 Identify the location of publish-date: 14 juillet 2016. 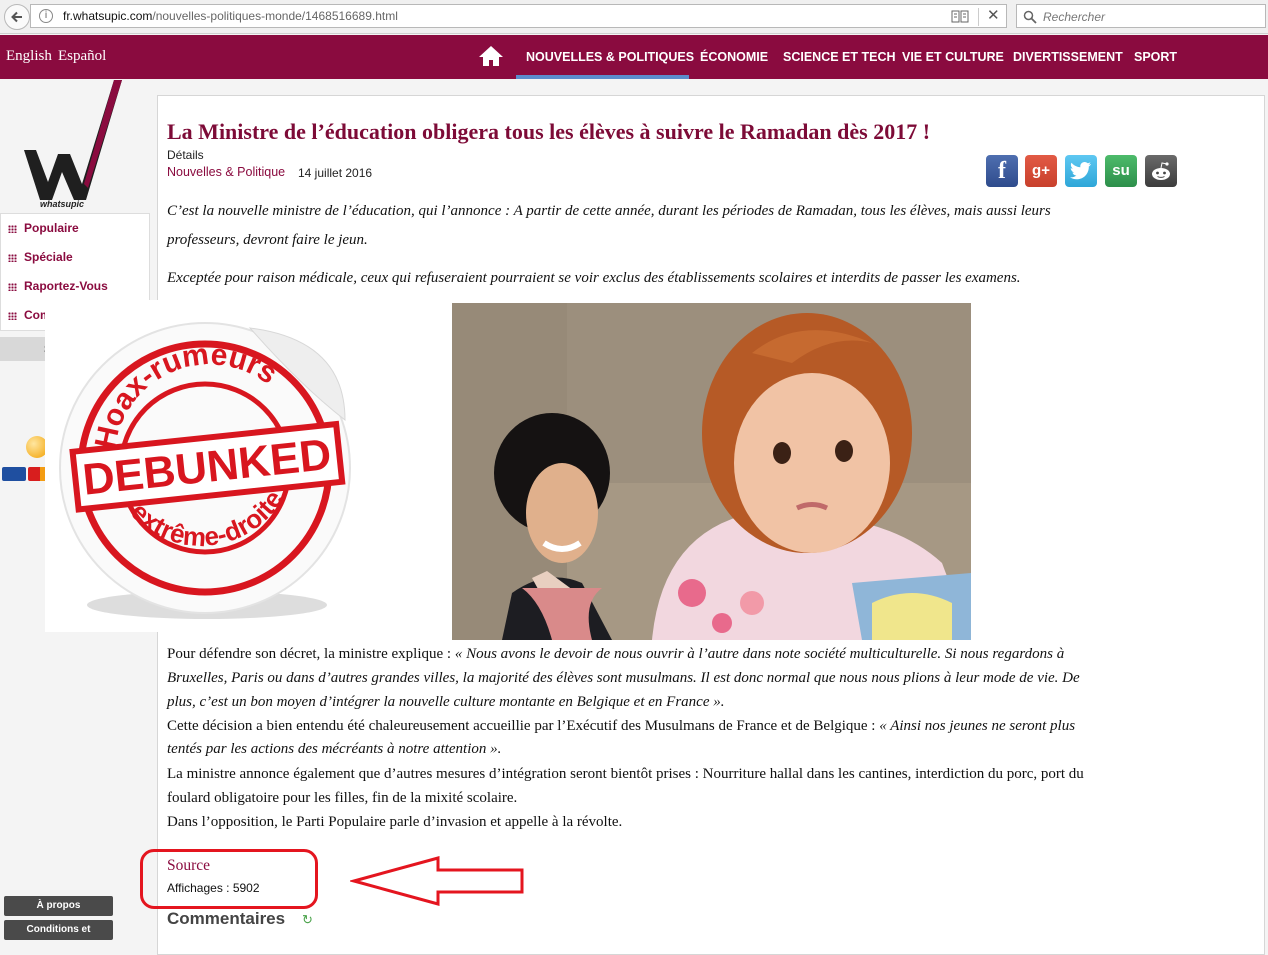
(335, 173).